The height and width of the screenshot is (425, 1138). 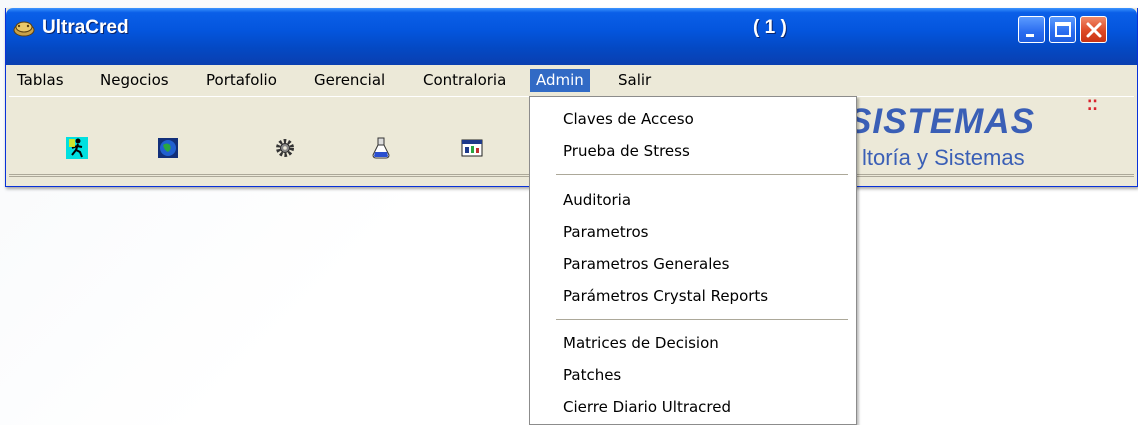 What do you see at coordinates (24, 29) in the screenshot?
I see `app-logo-icon` at bounding box center [24, 29].